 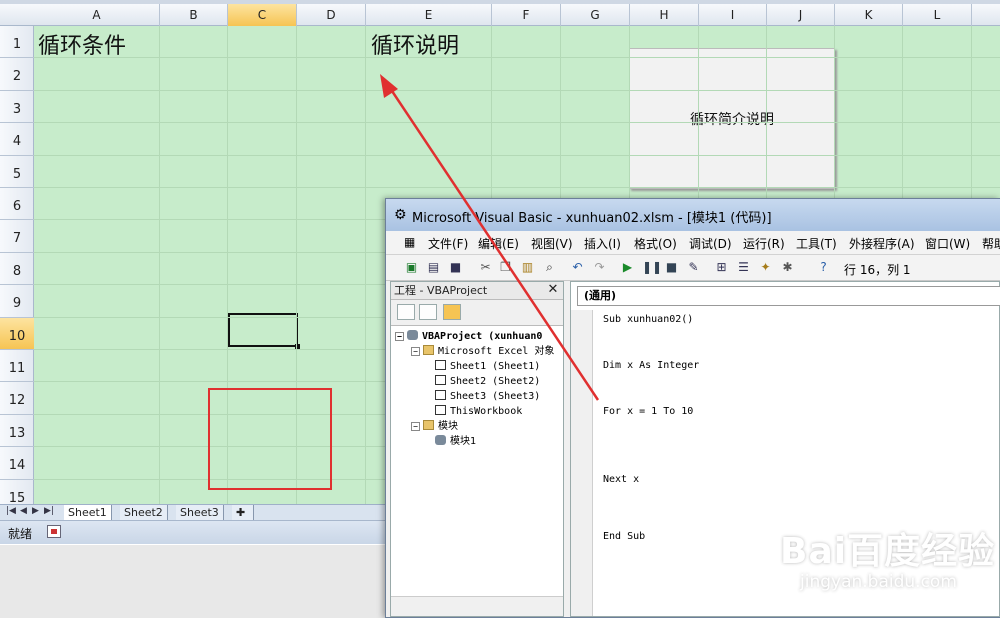 What do you see at coordinates (17, 301) in the screenshot?
I see `row-header-9: 9` at bounding box center [17, 301].